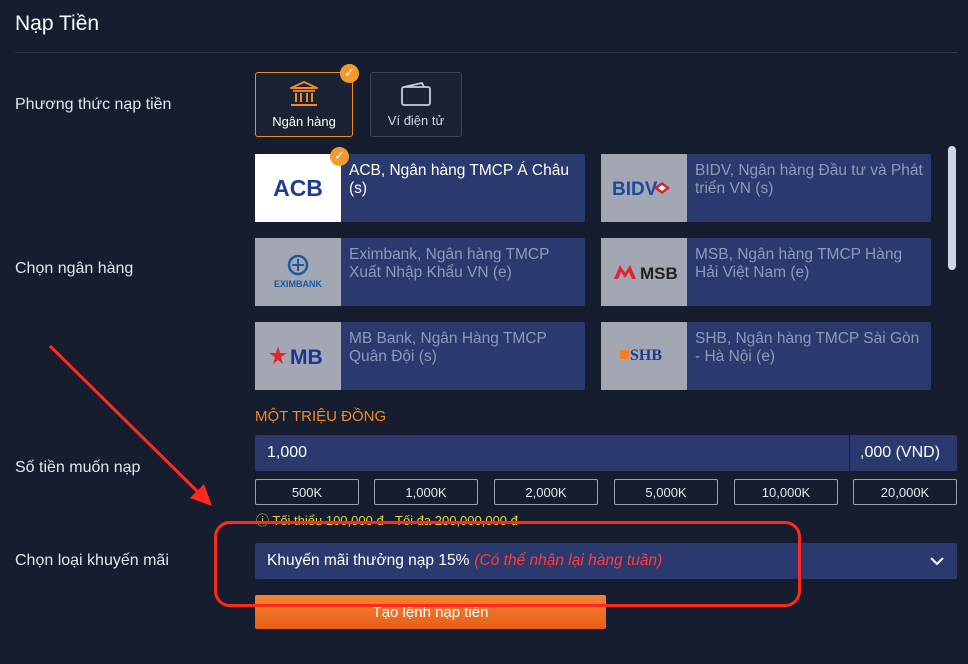 The height and width of the screenshot is (664, 968). What do you see at coordinates (952, 208) in the screenshot?
I see `bank-list-scrollbar` at bounding box center [952, 208].